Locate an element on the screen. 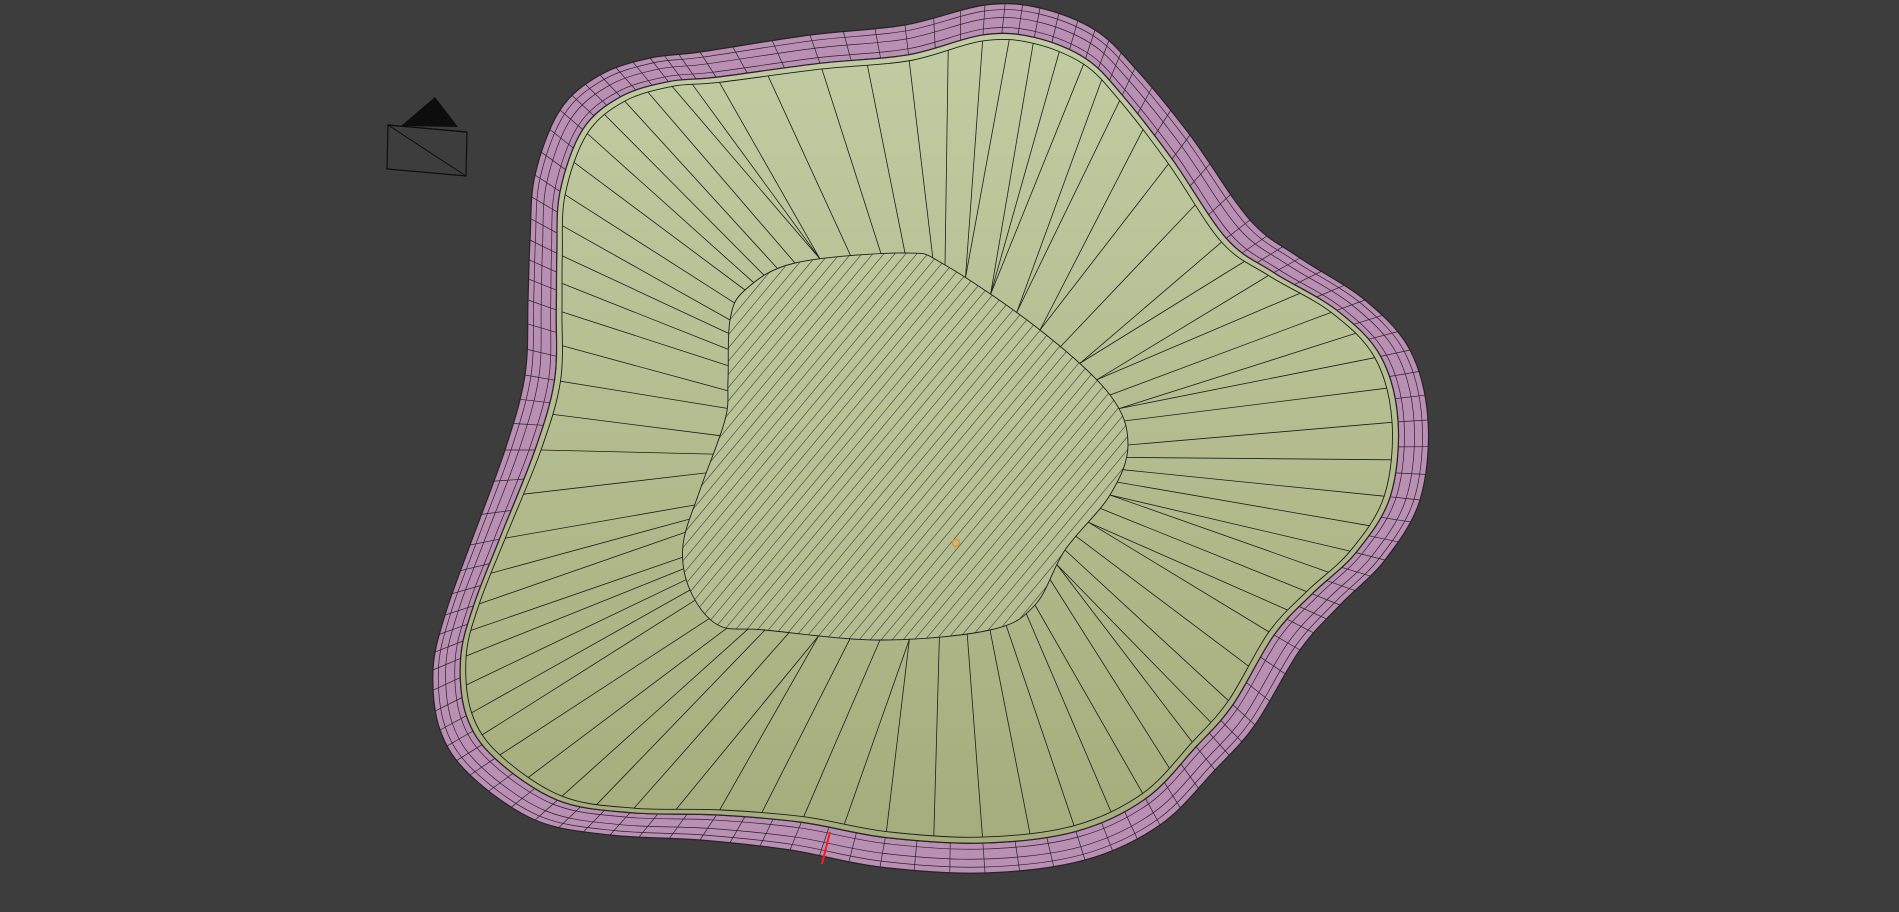 The height and width of the screenshot is (912, 1899). camera-diagonal is located at coordinates (427, 150).